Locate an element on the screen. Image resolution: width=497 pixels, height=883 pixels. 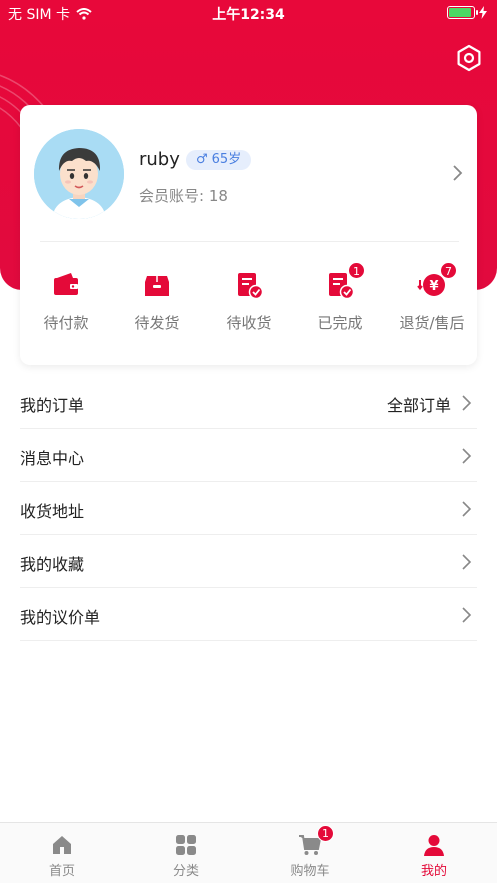
home-icon is located at coordinates (62, 845).